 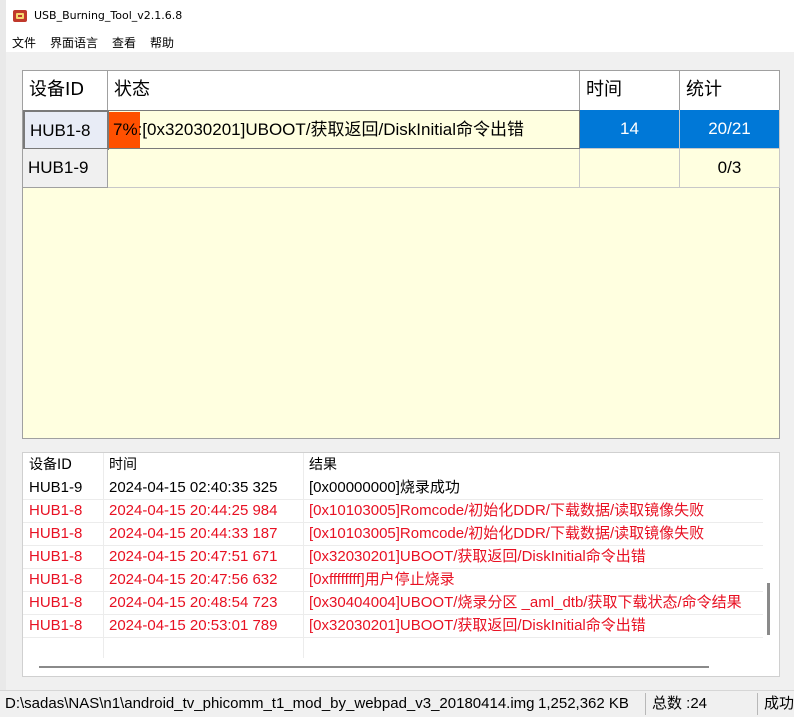 What do you see at coordinates (583, 703) in the screenshot?
I see `status-file-size: 1,252,362 KB` at bounding box center [583, 703].